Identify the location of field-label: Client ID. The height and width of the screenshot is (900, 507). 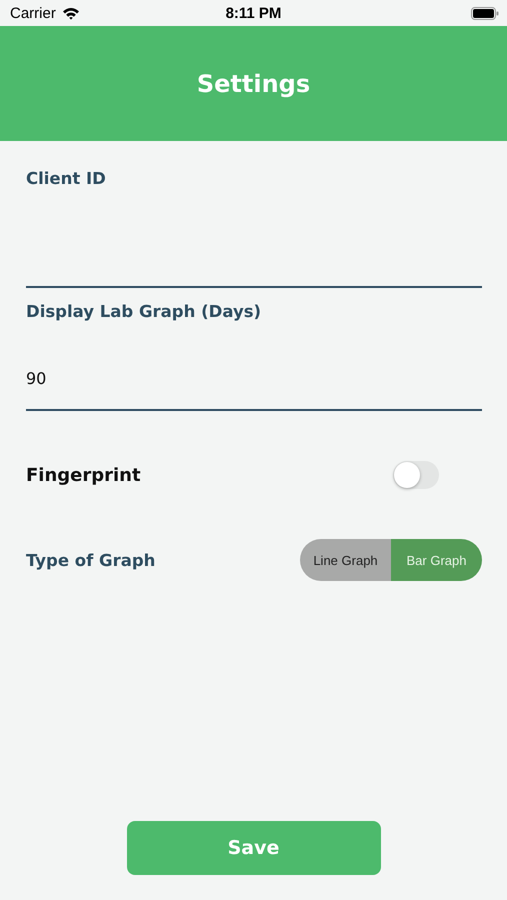
(66, 178).